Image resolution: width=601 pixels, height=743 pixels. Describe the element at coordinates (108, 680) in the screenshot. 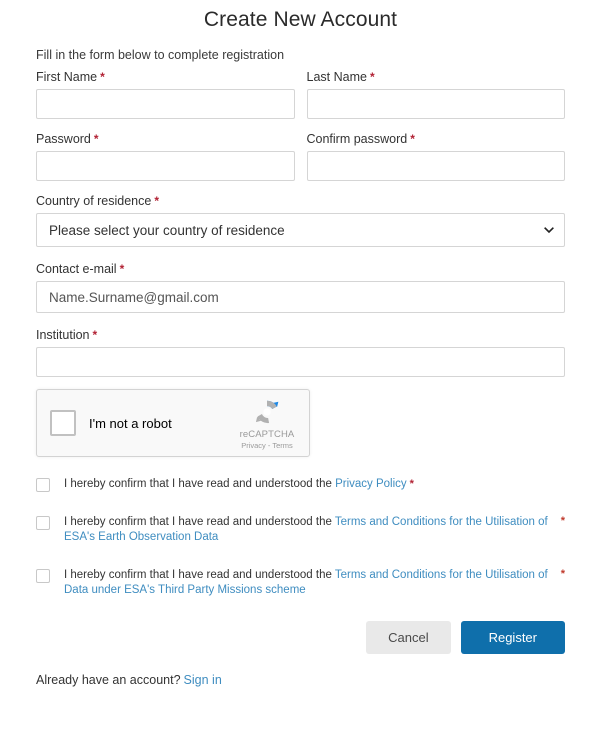

I see `signin-prompt-text: Already have an account?` at that location.